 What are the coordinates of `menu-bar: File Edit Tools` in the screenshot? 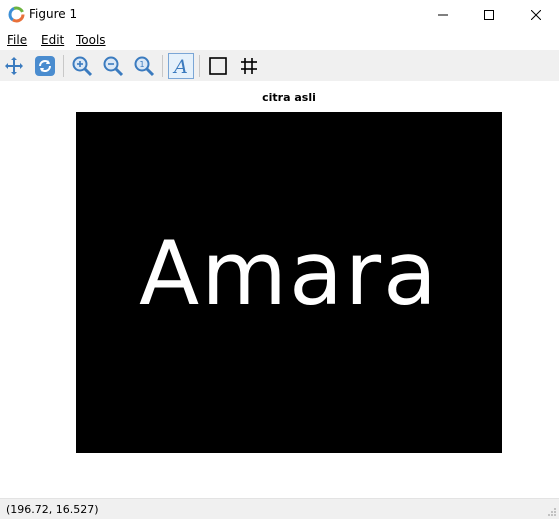 It's located at (279, 40).